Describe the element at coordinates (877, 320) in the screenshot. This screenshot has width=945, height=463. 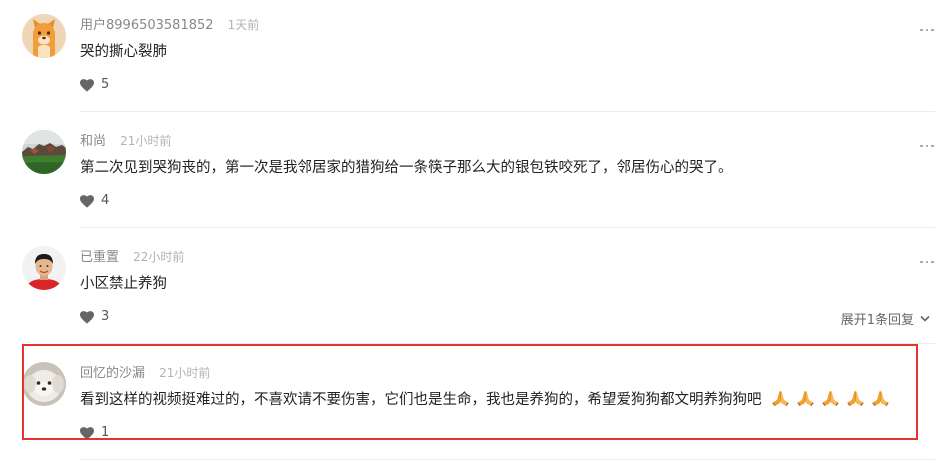
I see `expand-replies-label: 展开1条回复` at that location.